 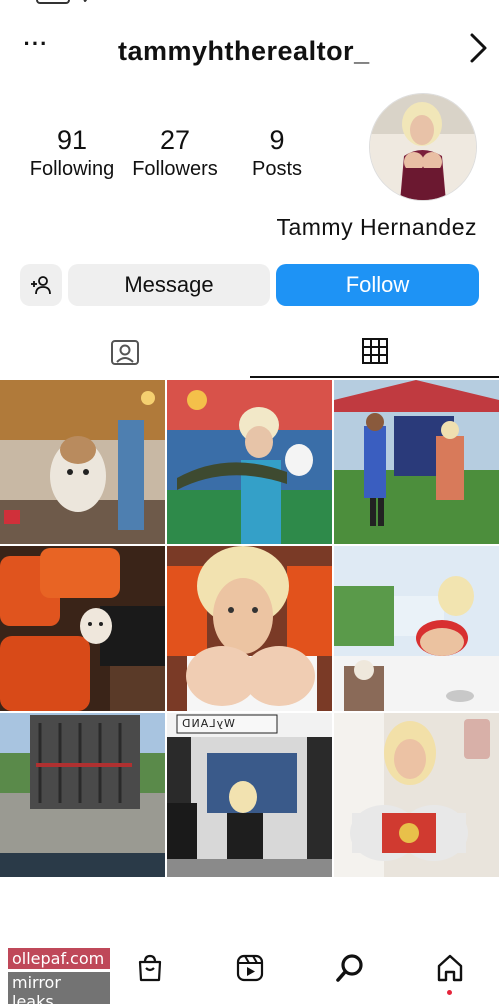 What do you see at coordinates (449, 992) in the screenshot?
I see `notification-dot` at bounding box center [449, 992].